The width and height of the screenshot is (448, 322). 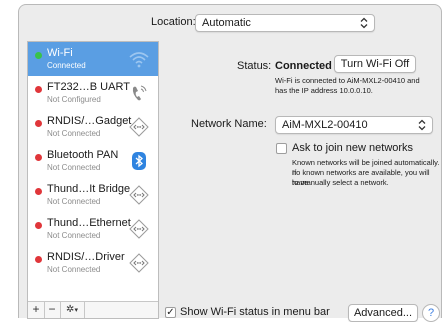 What do you see at coordinates (340, 182) in the screenshot?
I see `ask-join-detail-line-3: to manually select a network.` at bounding box center [340, 182].